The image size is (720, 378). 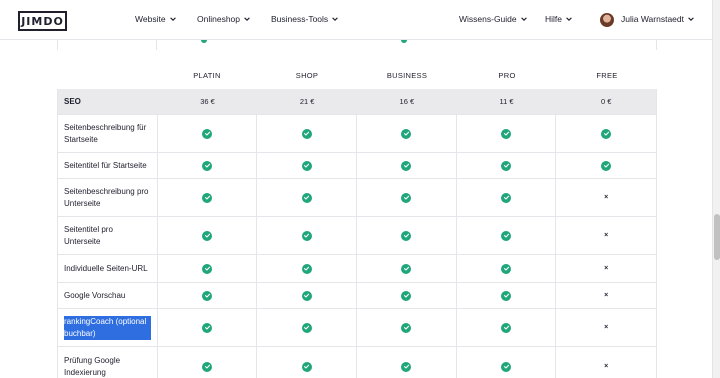 I want to click on section-header-seo: SEO 36 € 21 € 16 € 11 € 0 €, so click(x=357, y=102).